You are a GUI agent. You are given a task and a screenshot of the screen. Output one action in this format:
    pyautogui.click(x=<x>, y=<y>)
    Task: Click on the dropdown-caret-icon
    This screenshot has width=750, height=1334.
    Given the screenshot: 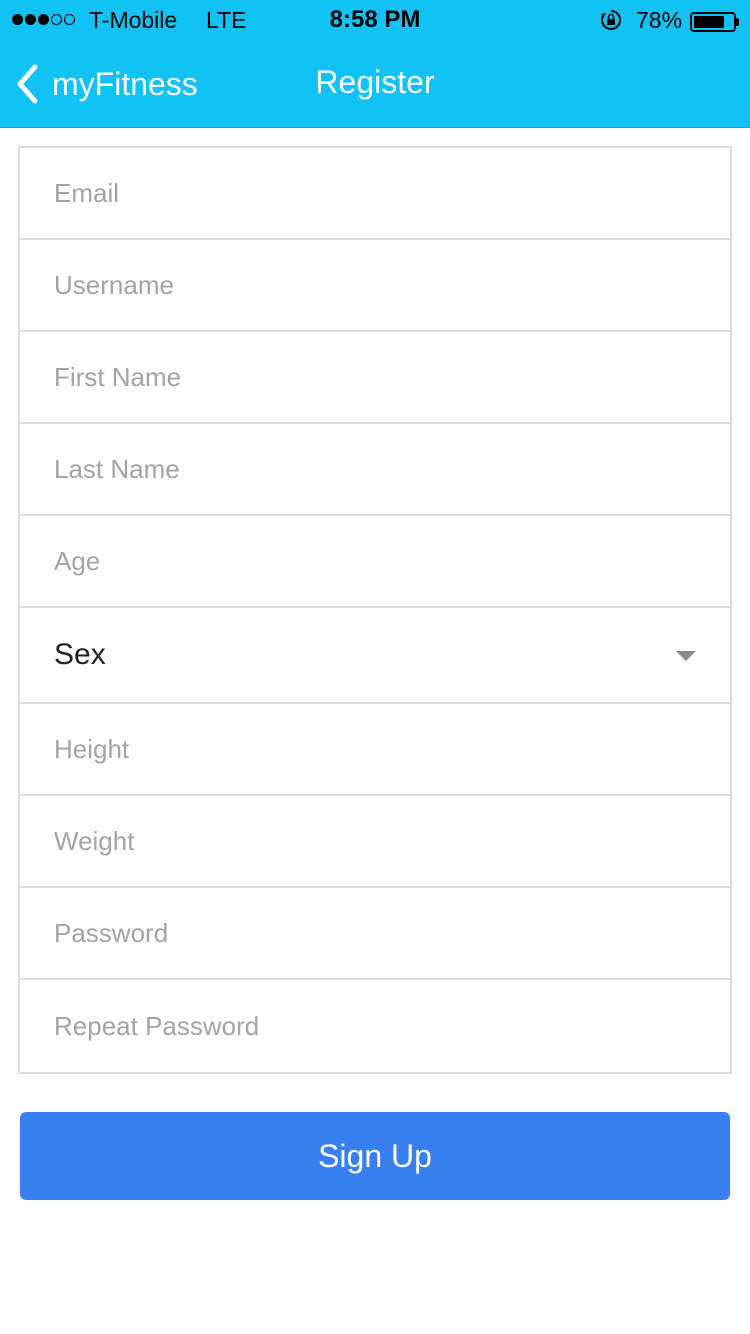 What is the action you would take?
    pyautogui.click(x=686, y=656)
    